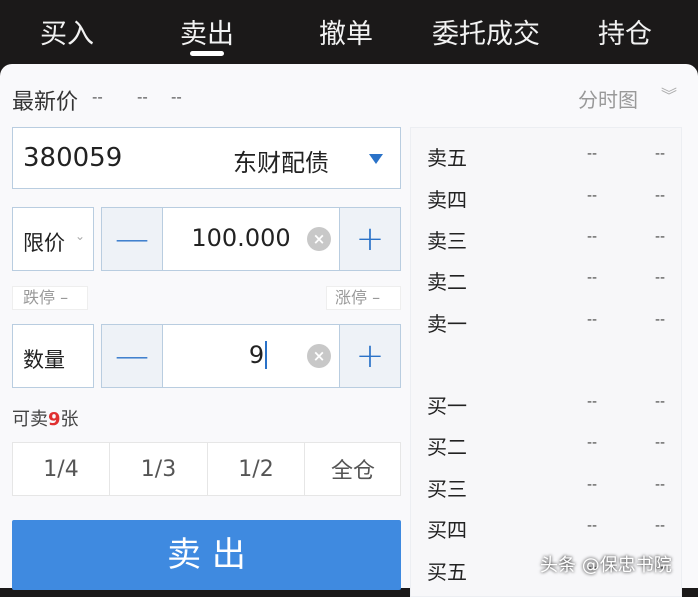  What do you see at coordinates (447, 489) in the screenshot?
I see `bid-label: 买三` at bounding box center [447, 489].